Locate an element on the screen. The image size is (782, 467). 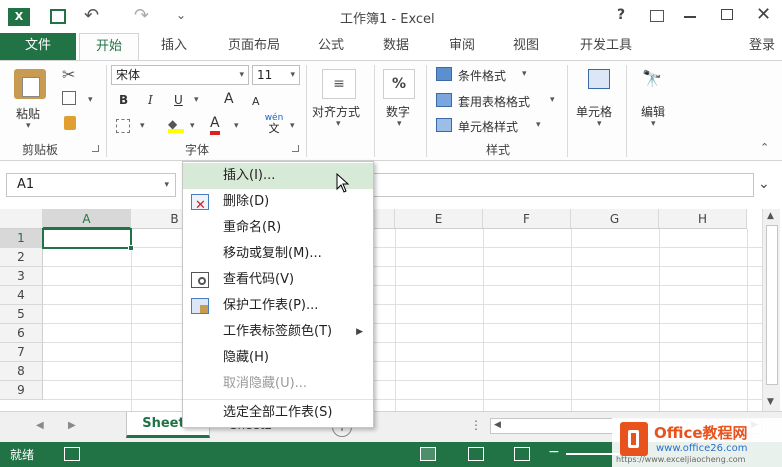
tab-data: 数据 is located at coordinates (396, 46).